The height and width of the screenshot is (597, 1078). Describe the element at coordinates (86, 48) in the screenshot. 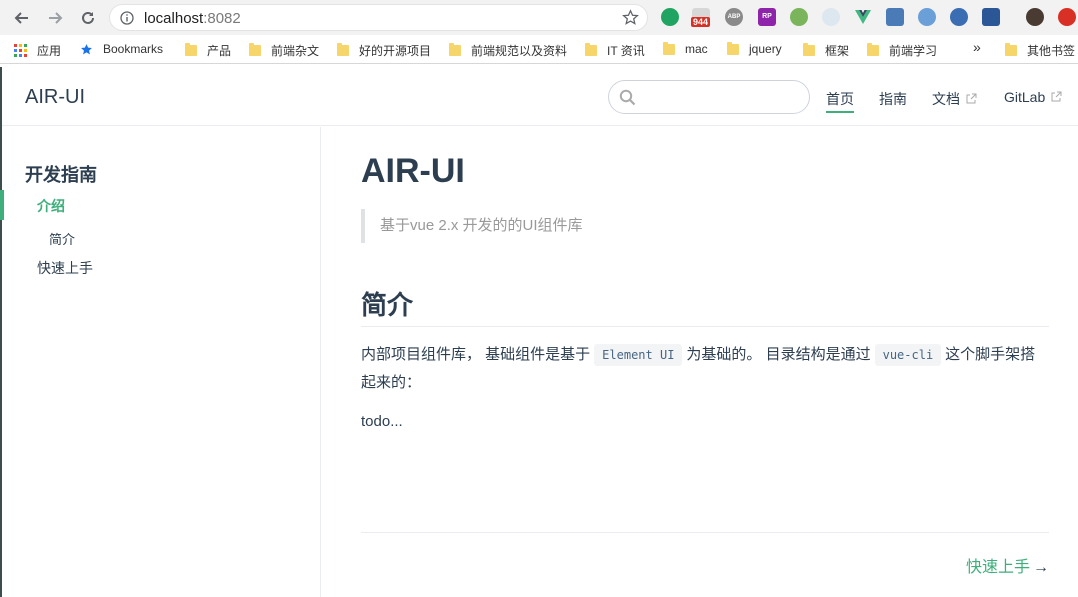

I see `star-icon` at that location.